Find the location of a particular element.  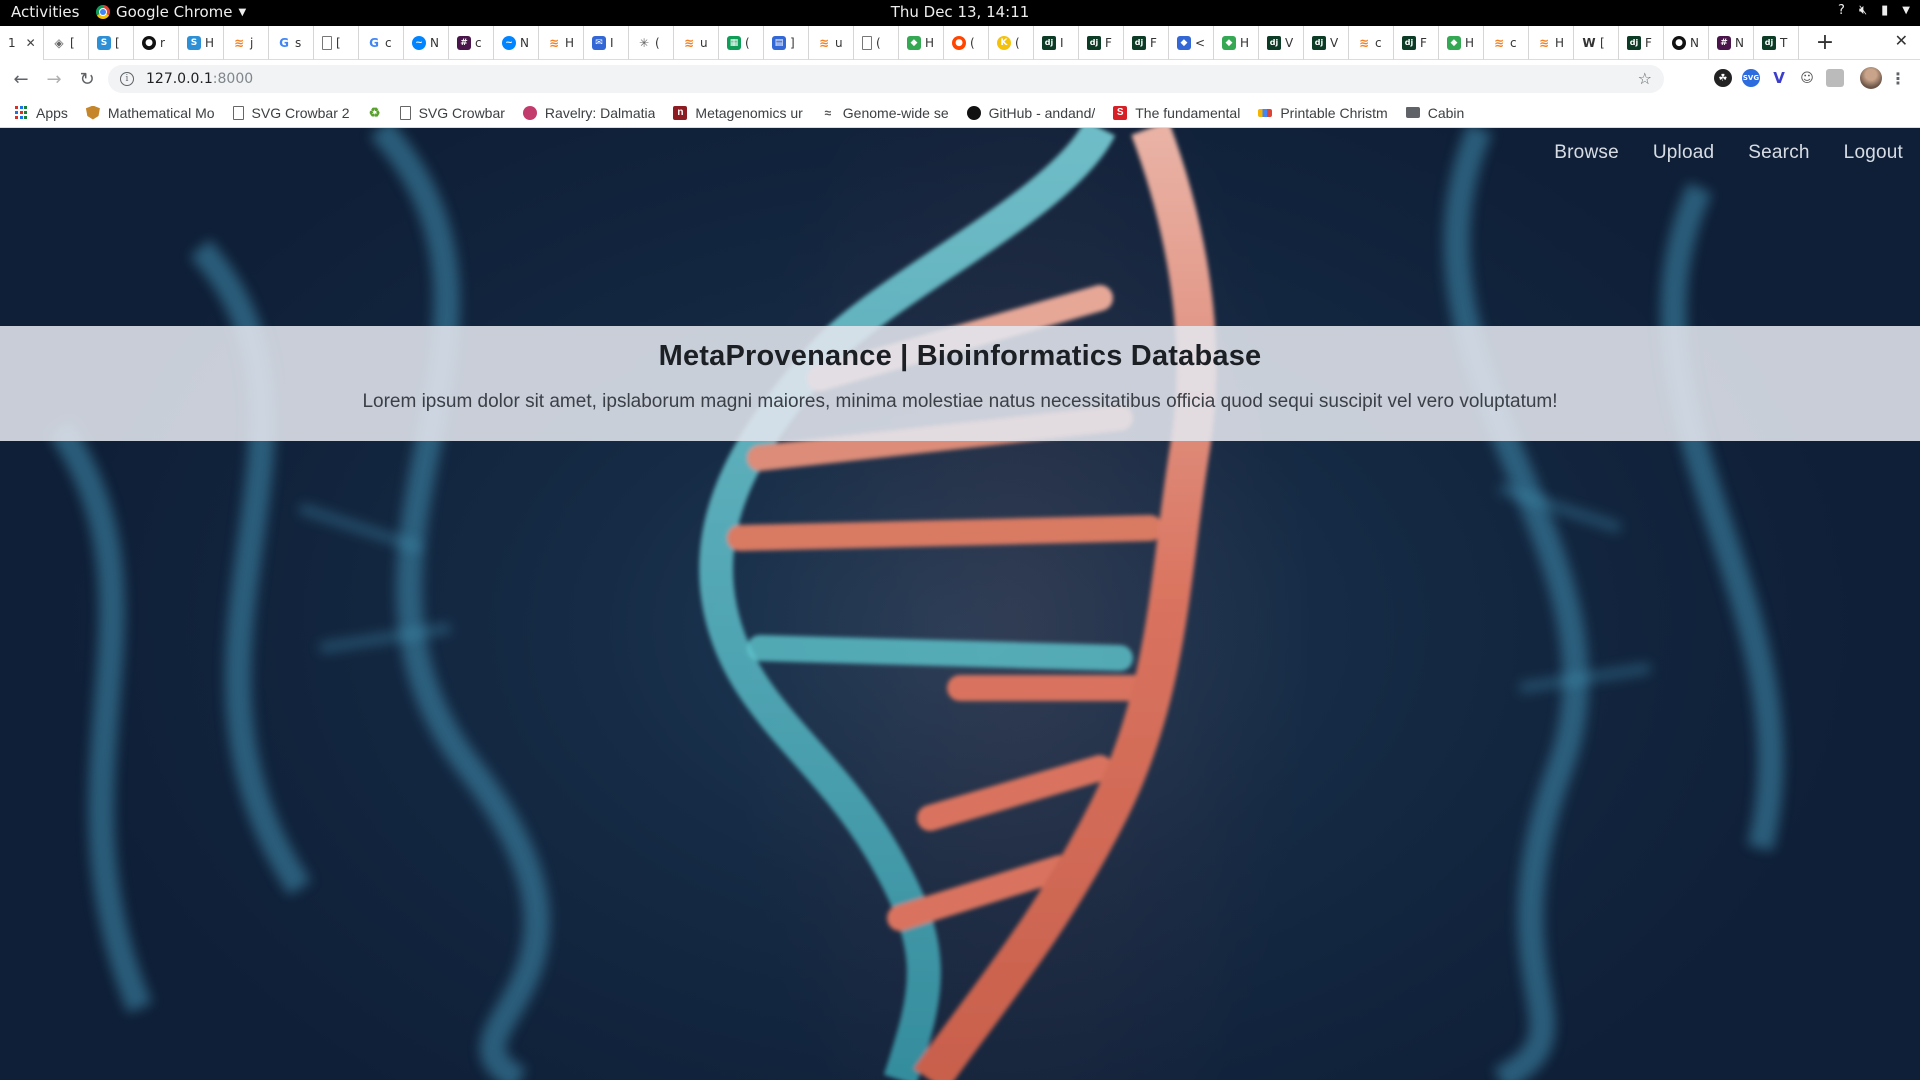

bookmark-item: SVG Crowbar 2 is located at coordinates (291, 113).